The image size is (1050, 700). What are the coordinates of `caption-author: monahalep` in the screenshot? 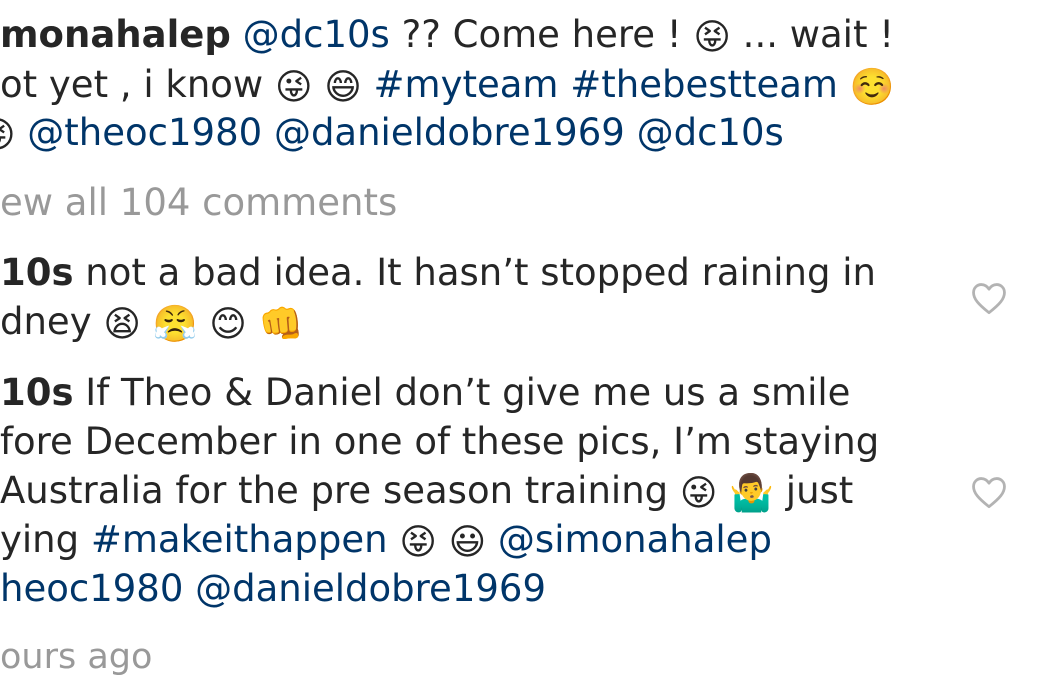 It's located at (115, 34).